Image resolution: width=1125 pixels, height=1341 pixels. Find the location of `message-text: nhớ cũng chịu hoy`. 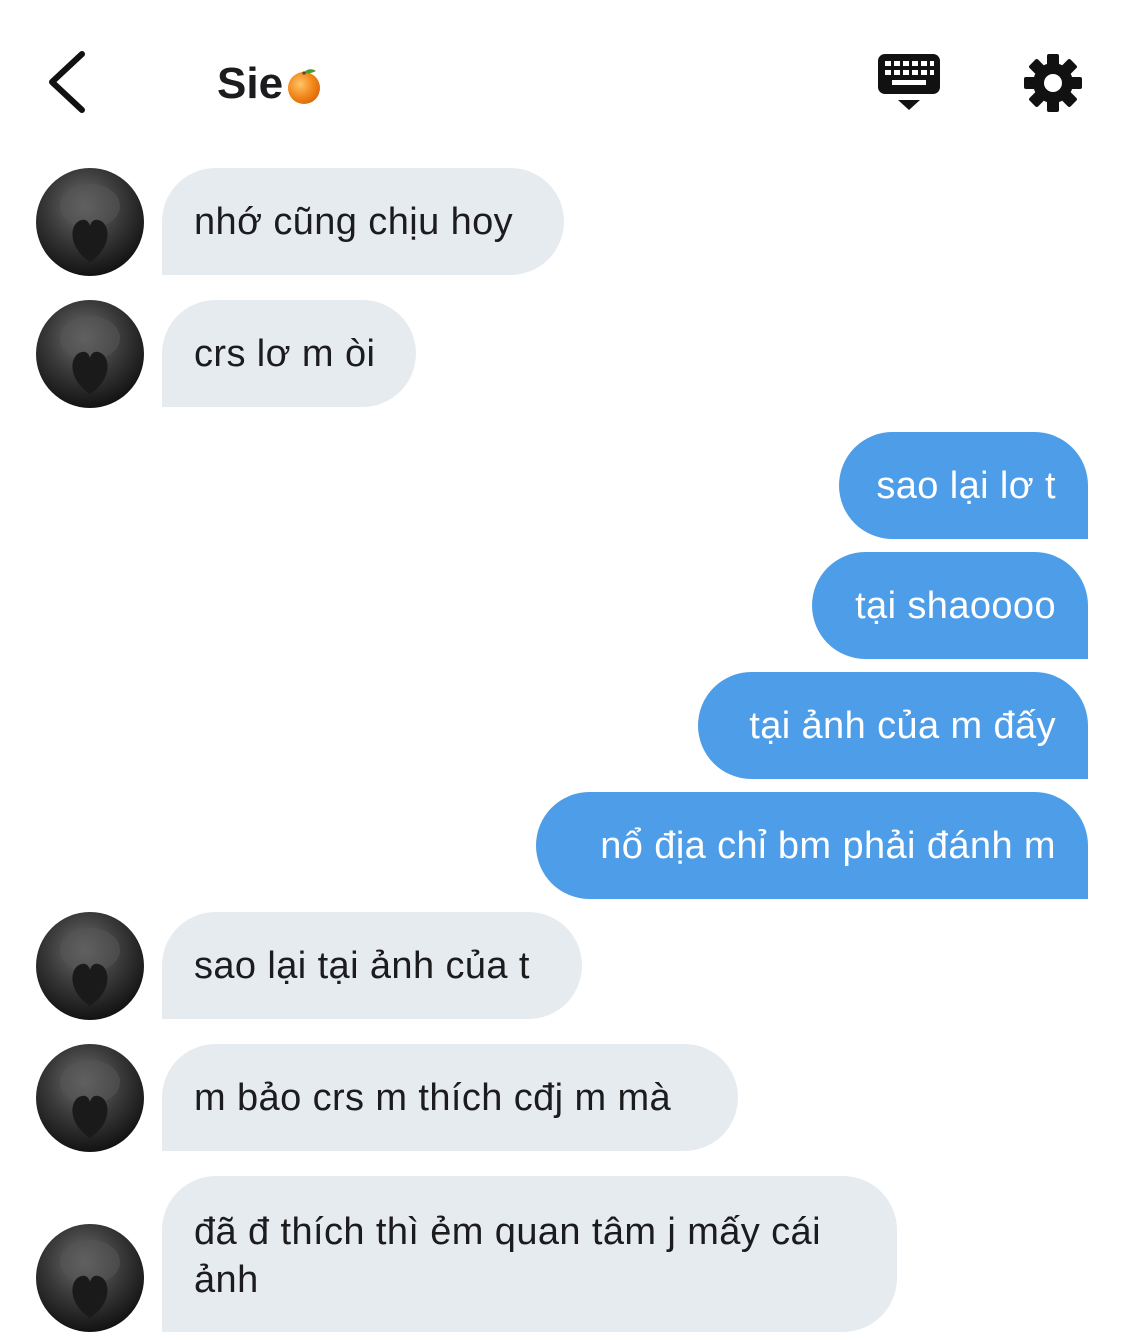

message-text: nhớ cũng chịu hoy is located at coordinates (354, 222).